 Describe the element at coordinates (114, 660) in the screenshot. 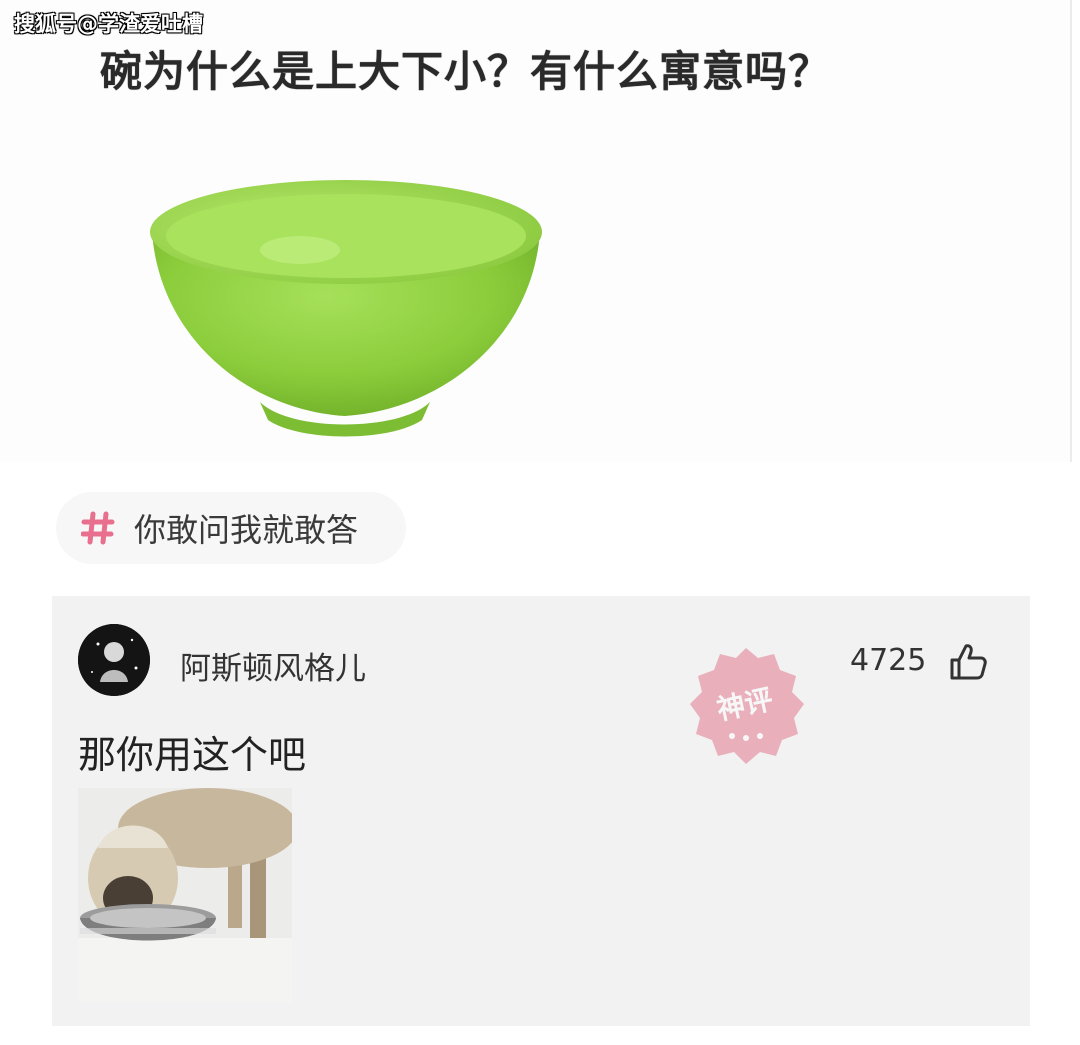

I see `avatar` at that location.